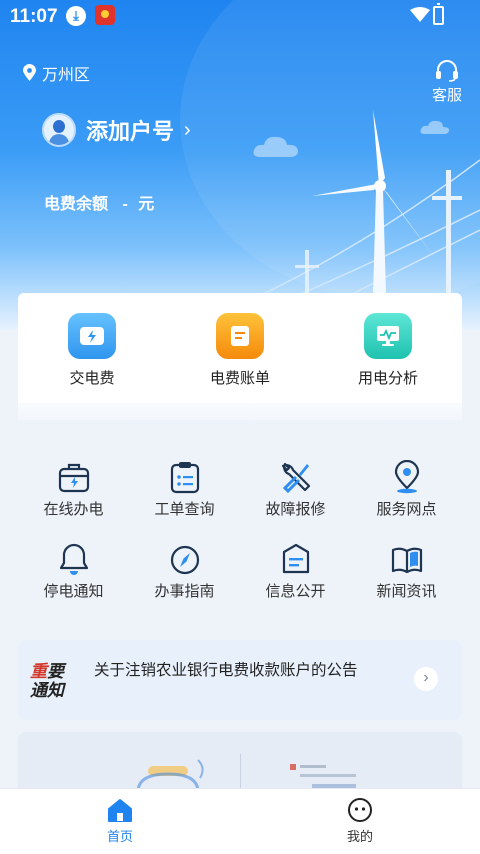 The width and height of the screenshot is (480, 854). What do you see at coordinates (66, 75) in the screenshot?
I see `location-label: 万州区` at bounding box center [66, 75].